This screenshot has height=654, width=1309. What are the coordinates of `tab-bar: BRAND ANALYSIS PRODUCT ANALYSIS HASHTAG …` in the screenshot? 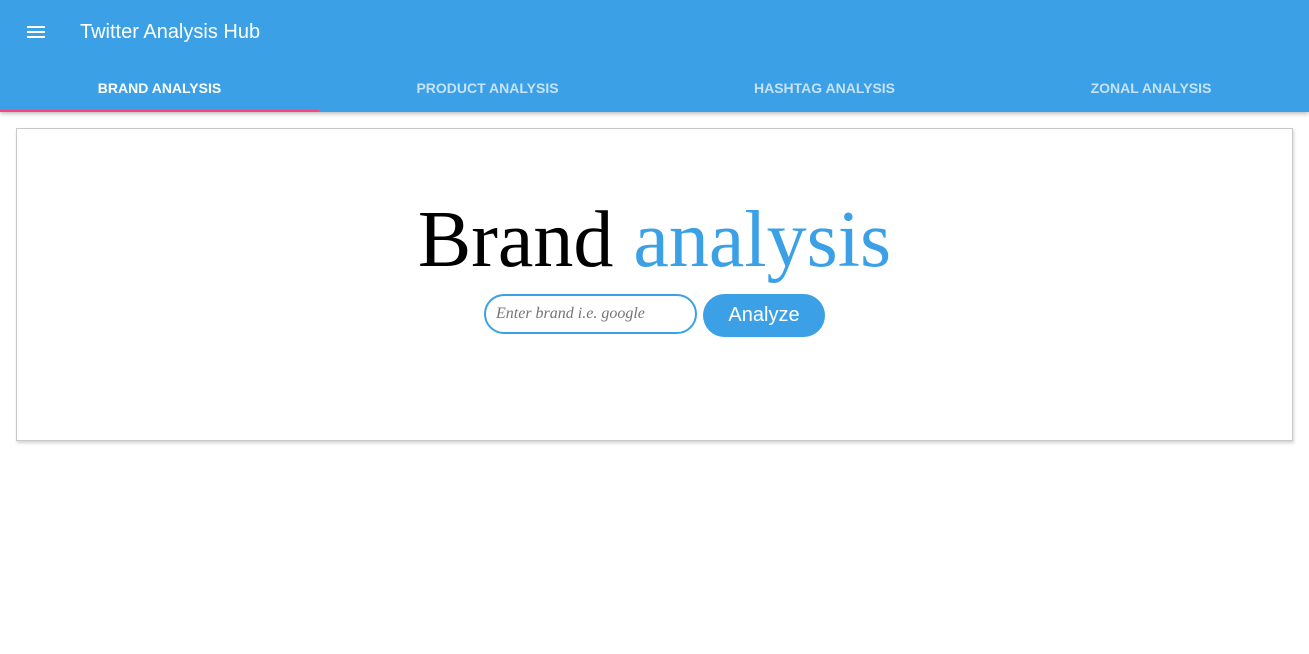 It's located at (654, 88).